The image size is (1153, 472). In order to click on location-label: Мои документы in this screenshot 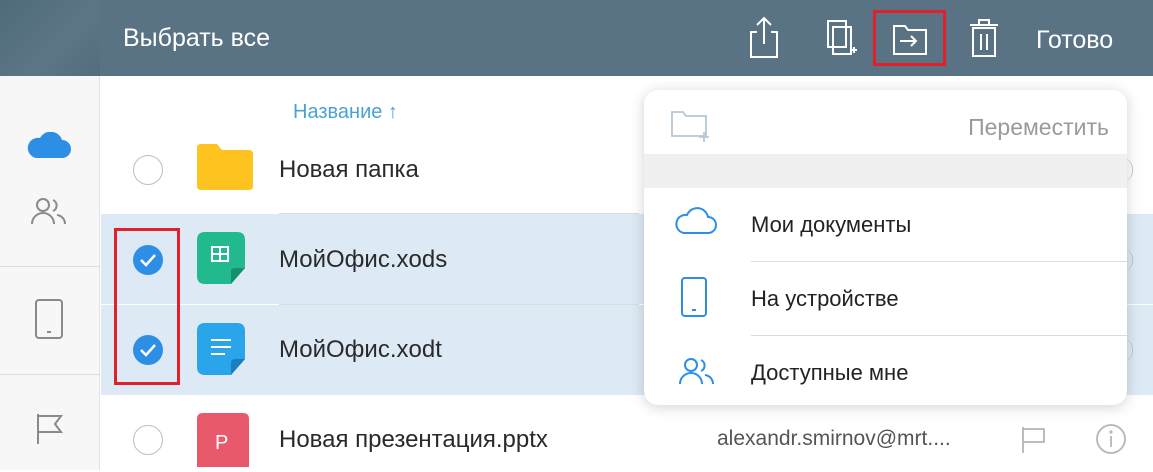, I will do `click(831, 224)`.